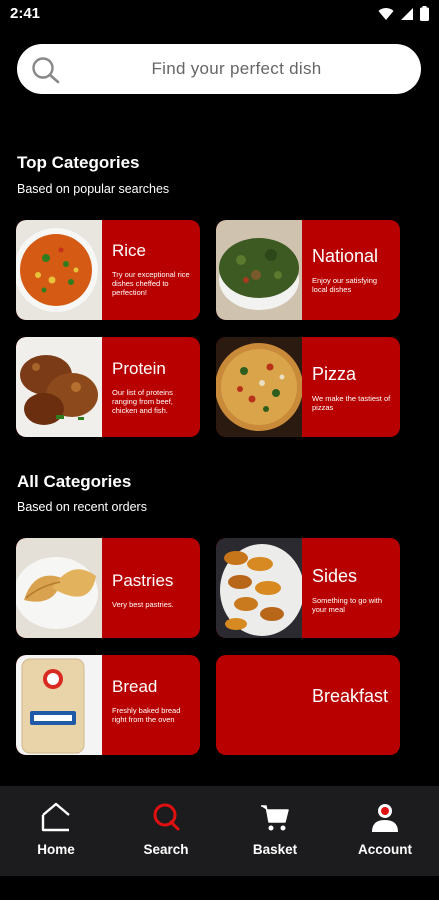  What do you see at coordinates (143, 580) in the screenshot?
I see `category-title: Pastries` at bounding box center [143, 580].